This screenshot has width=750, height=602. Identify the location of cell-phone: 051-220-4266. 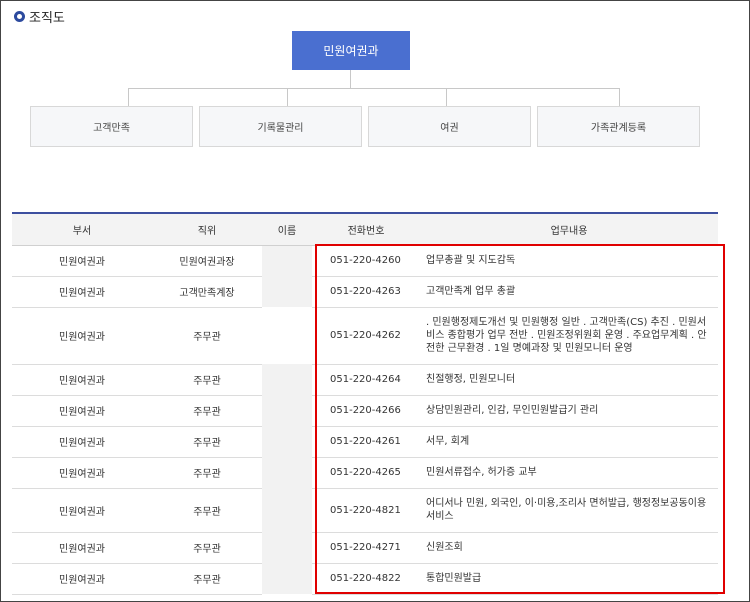
(366, 411).